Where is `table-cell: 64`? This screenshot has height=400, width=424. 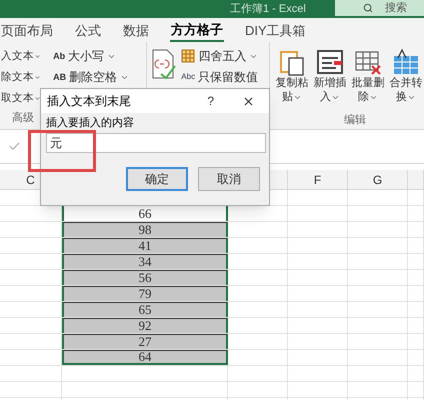 table-cell: 64 is located at coordinates (145, 357).